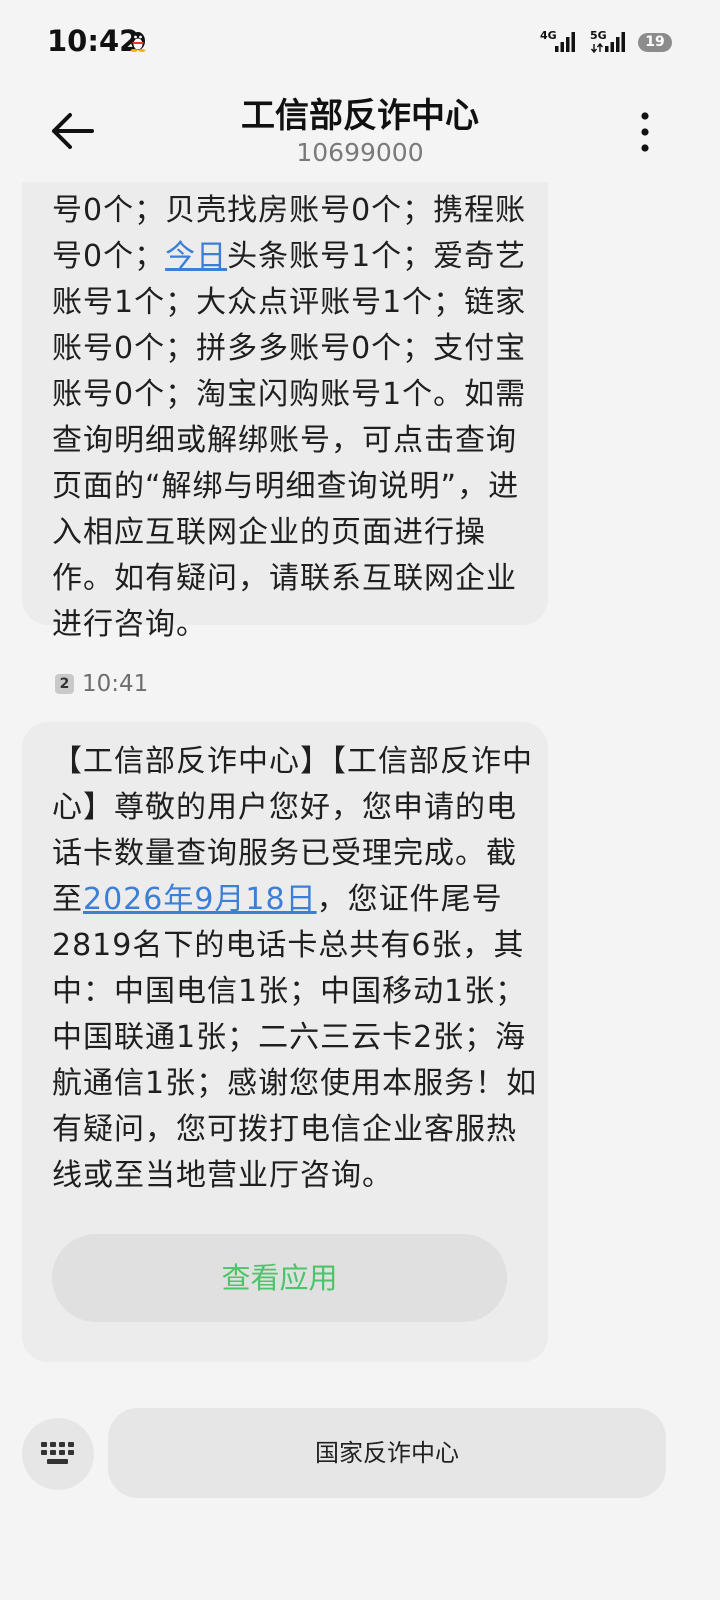 The image size is (720, 1600). What do you see at coordinates (360, 40) in the screenshot?
I see `status-bar: 10:42 4G 5G 19` at bounding box center [360, 40].